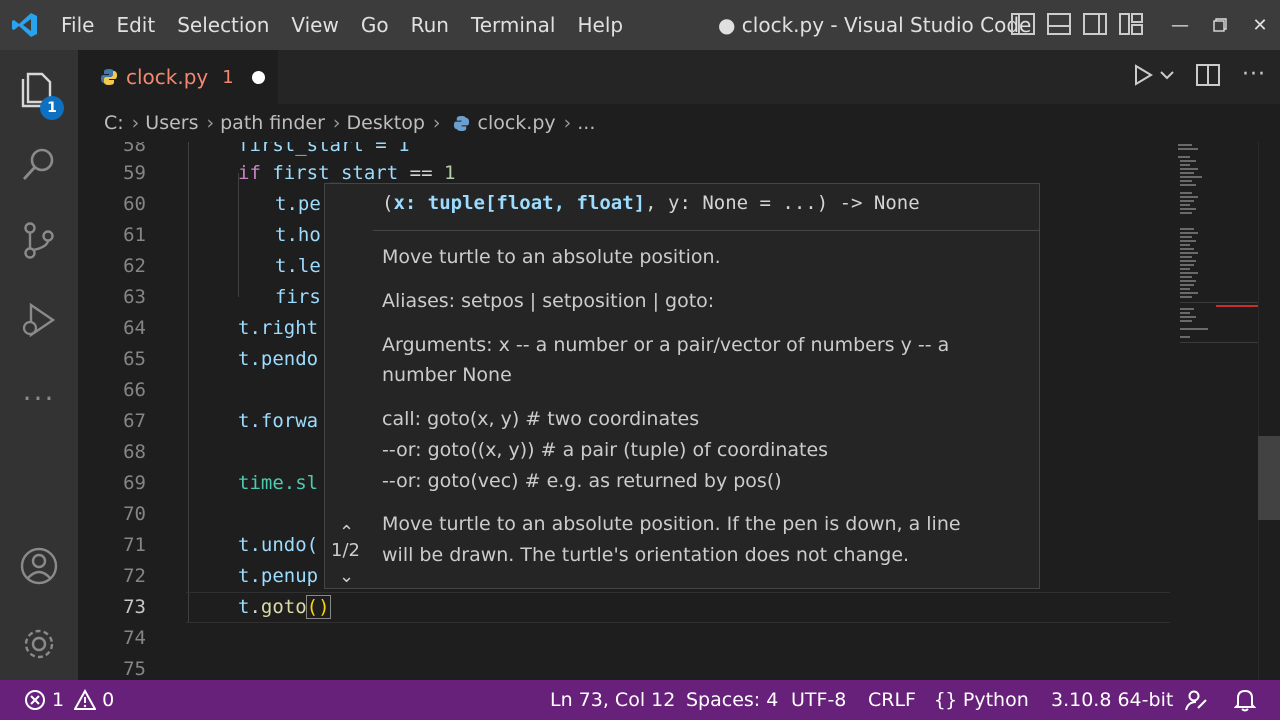 The width and height of the screenshot is (1280, 720). What do you see at coordinates (272, 123) in the screenshot?
I see `breadcrumb-user: path finder` at bounding box center [272, 123].